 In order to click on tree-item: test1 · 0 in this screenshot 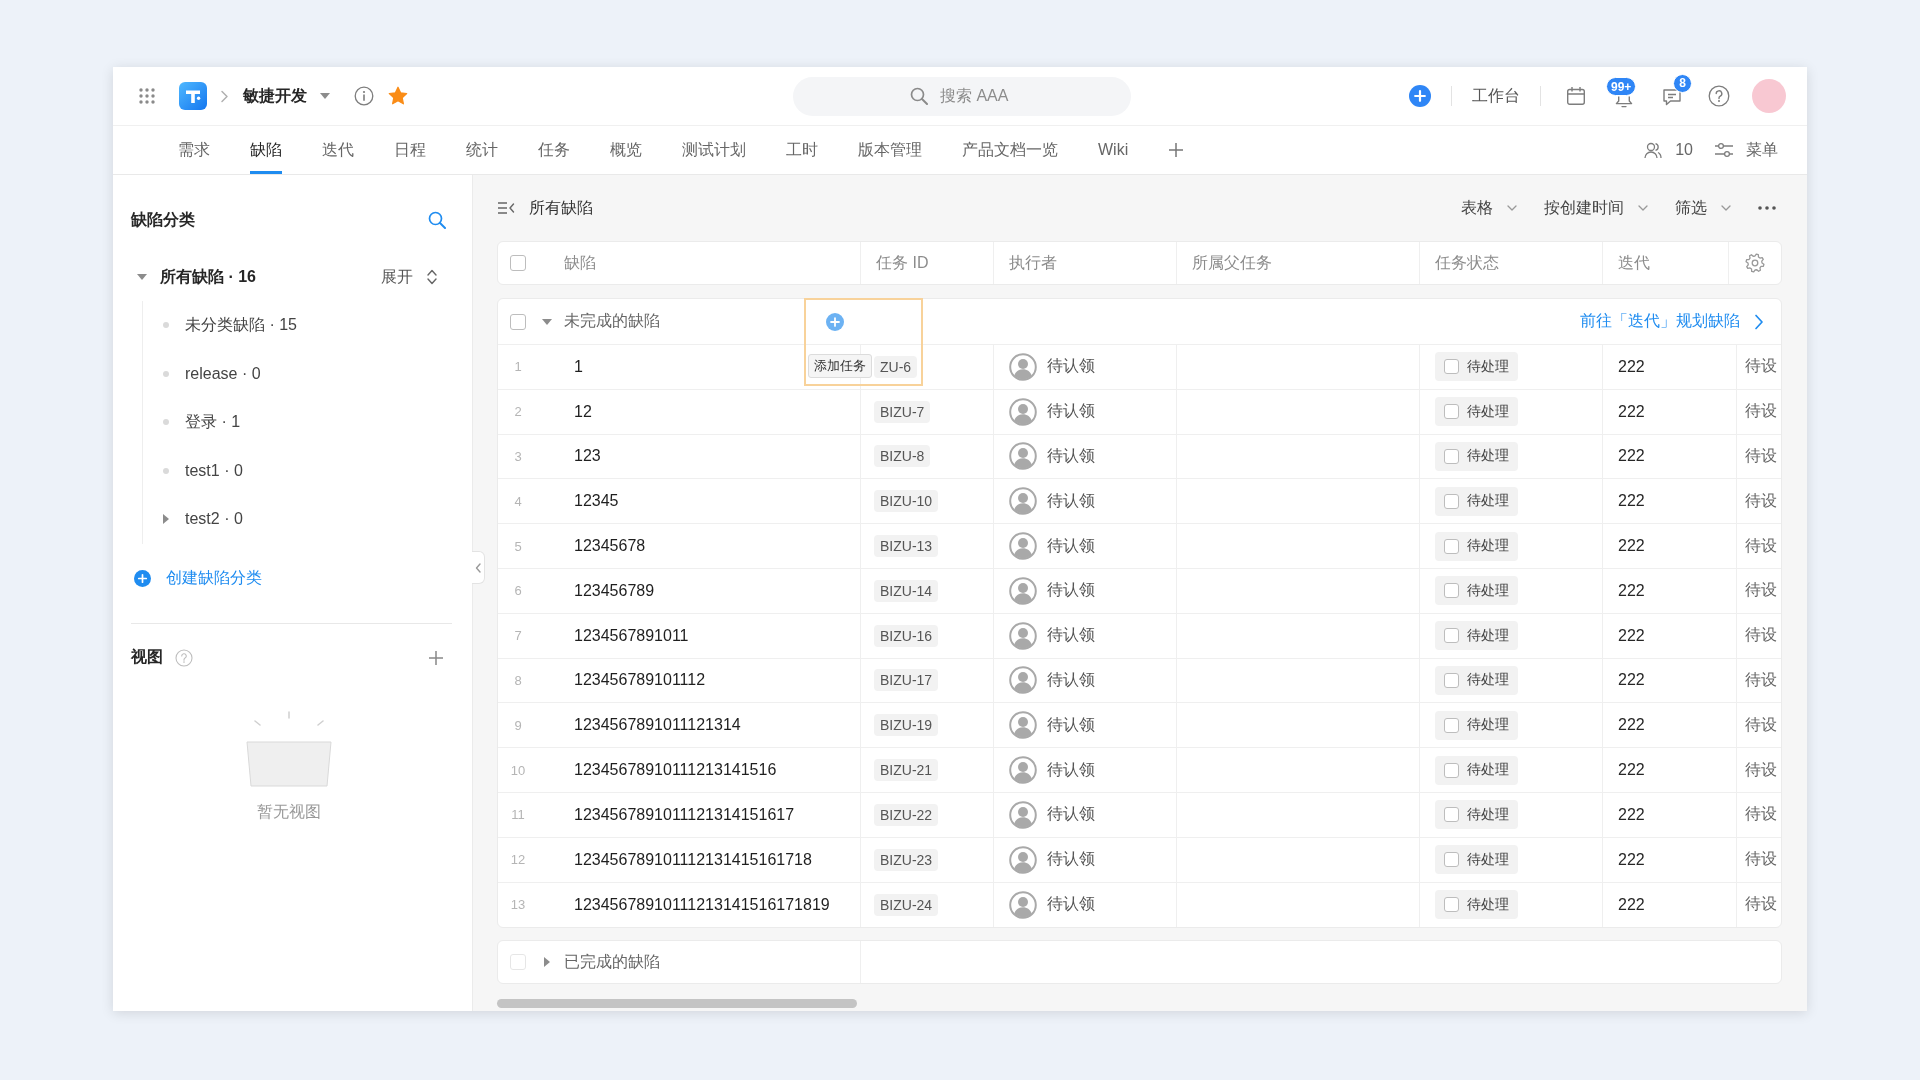, I will do `click(214, 470)`.